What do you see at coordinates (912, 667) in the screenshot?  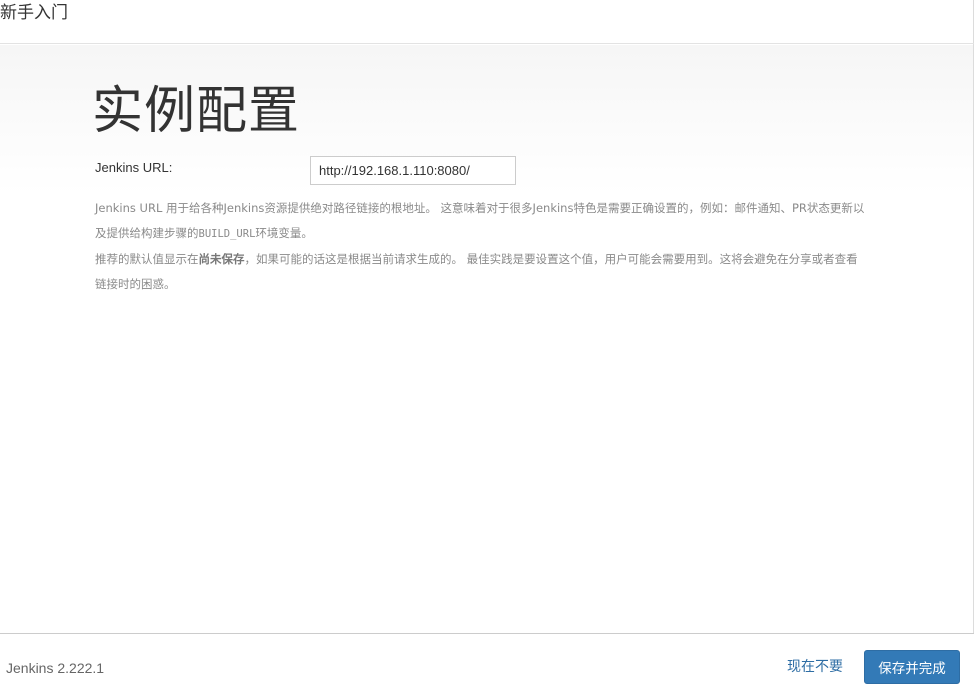 I see `save-and-finish-button: 保存并完成` at bounding box center [912, 667].